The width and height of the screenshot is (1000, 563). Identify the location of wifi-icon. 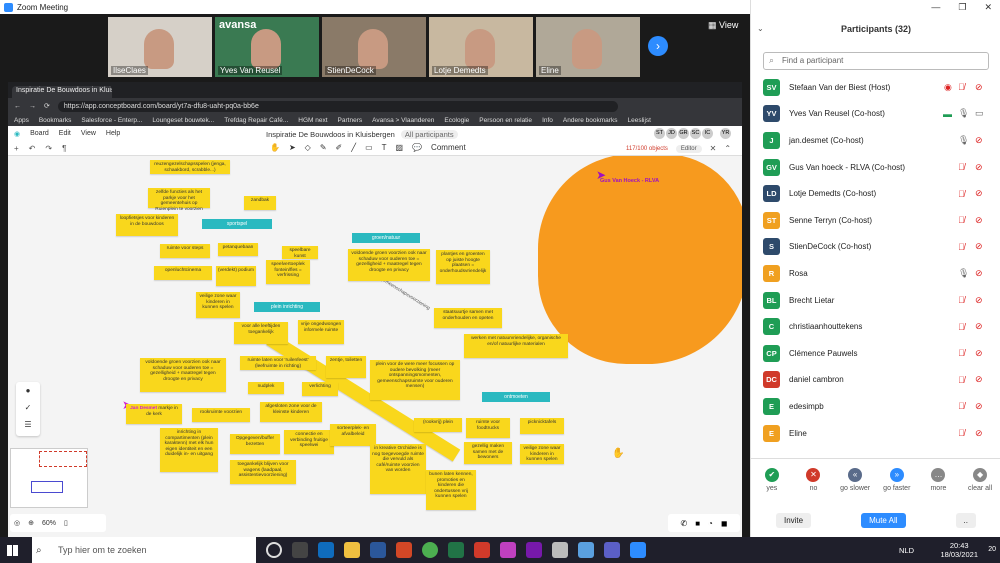
(586, 550).